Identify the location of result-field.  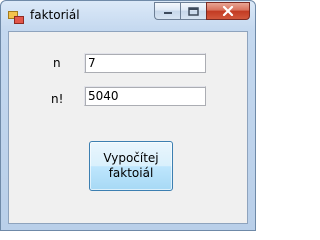
(145, 96).